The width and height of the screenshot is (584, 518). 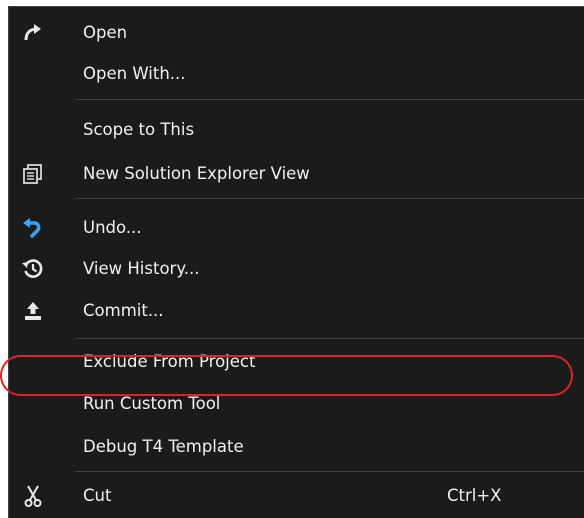 I want to click on commit-icon, so click(x=33, y=311).